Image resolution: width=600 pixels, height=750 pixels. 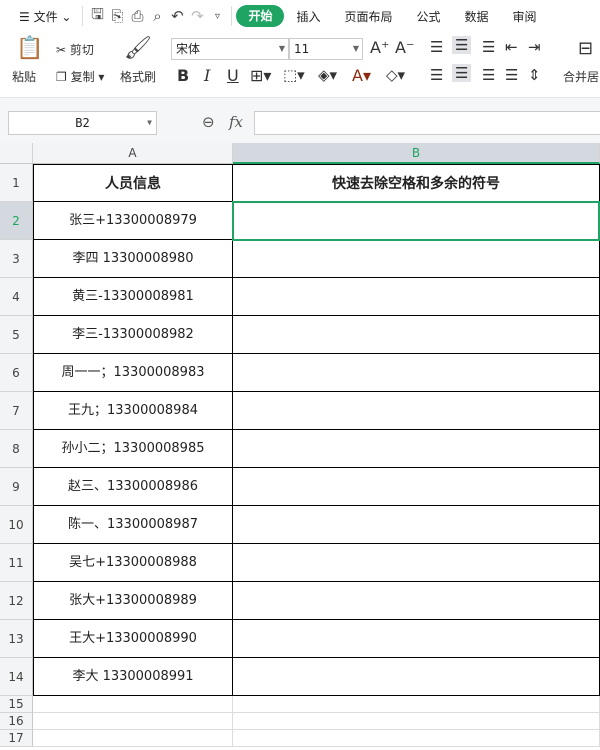 I want to click on justify-icon: ☰, so click(x=511, y=75).